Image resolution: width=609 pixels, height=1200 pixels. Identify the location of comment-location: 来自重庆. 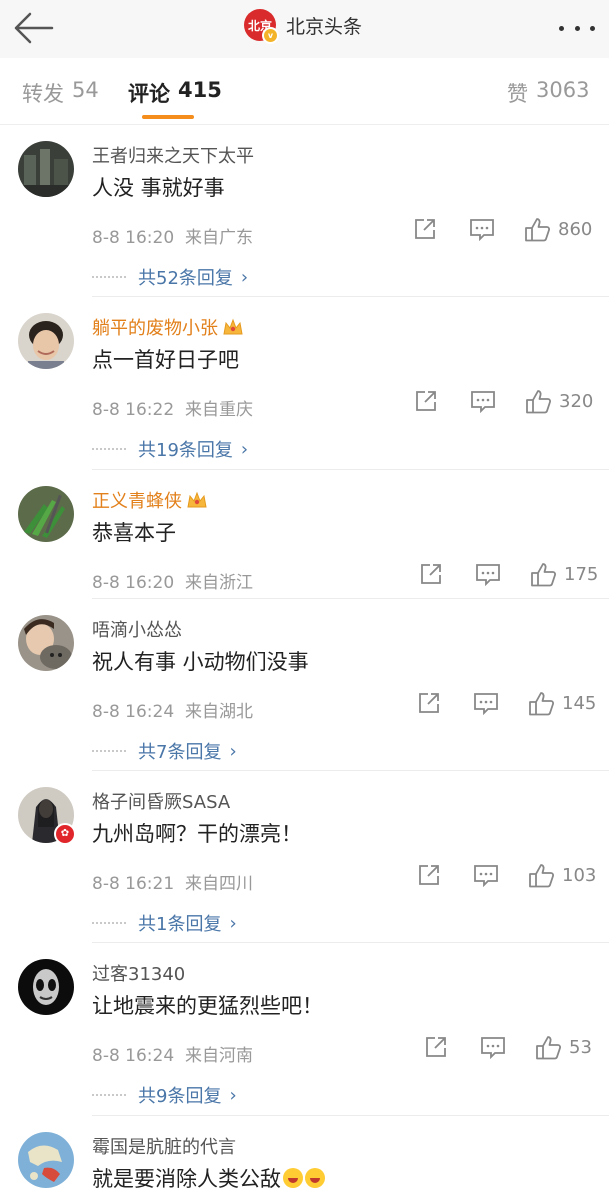
(218, 410).